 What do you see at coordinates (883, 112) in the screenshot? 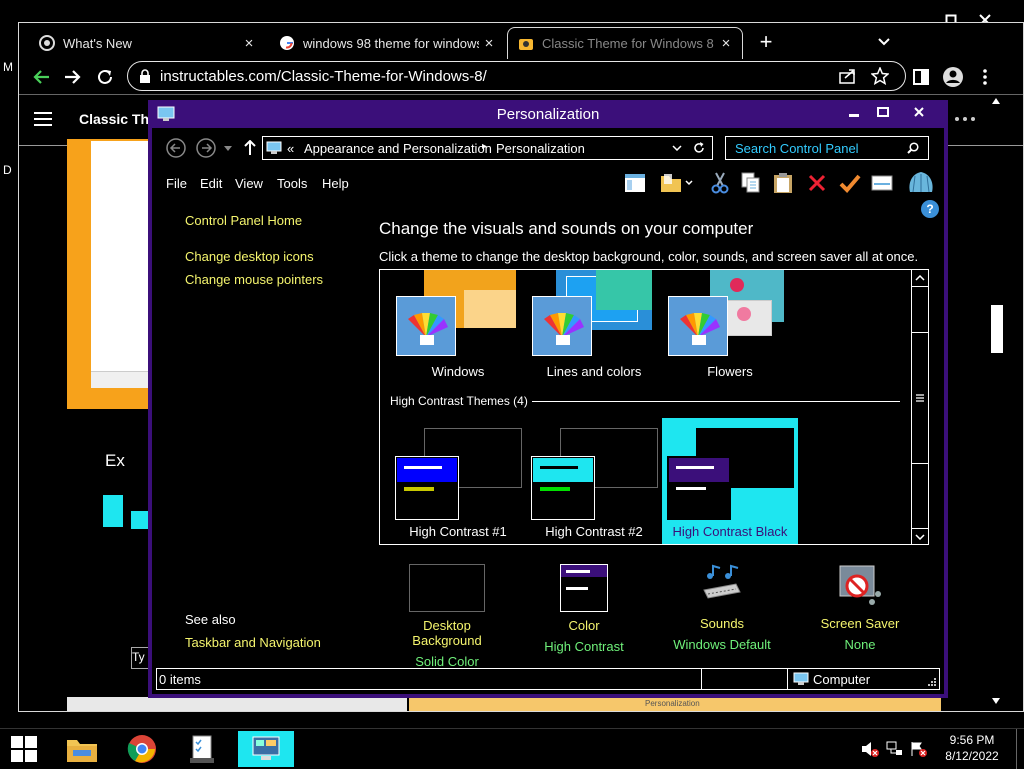
I see `maximize-button` at bounding box center [883, 112].